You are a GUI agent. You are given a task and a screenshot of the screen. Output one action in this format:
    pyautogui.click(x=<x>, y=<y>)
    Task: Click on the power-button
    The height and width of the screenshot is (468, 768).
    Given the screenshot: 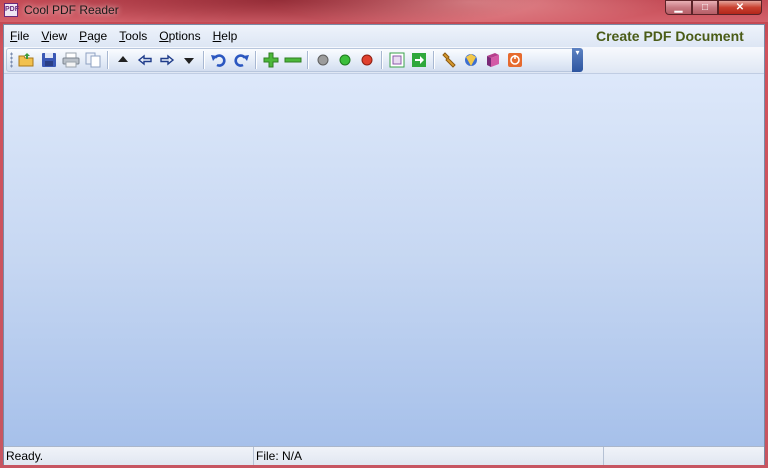 What is the action you would take?
    pyautogui.click(x=515, y=60)
    